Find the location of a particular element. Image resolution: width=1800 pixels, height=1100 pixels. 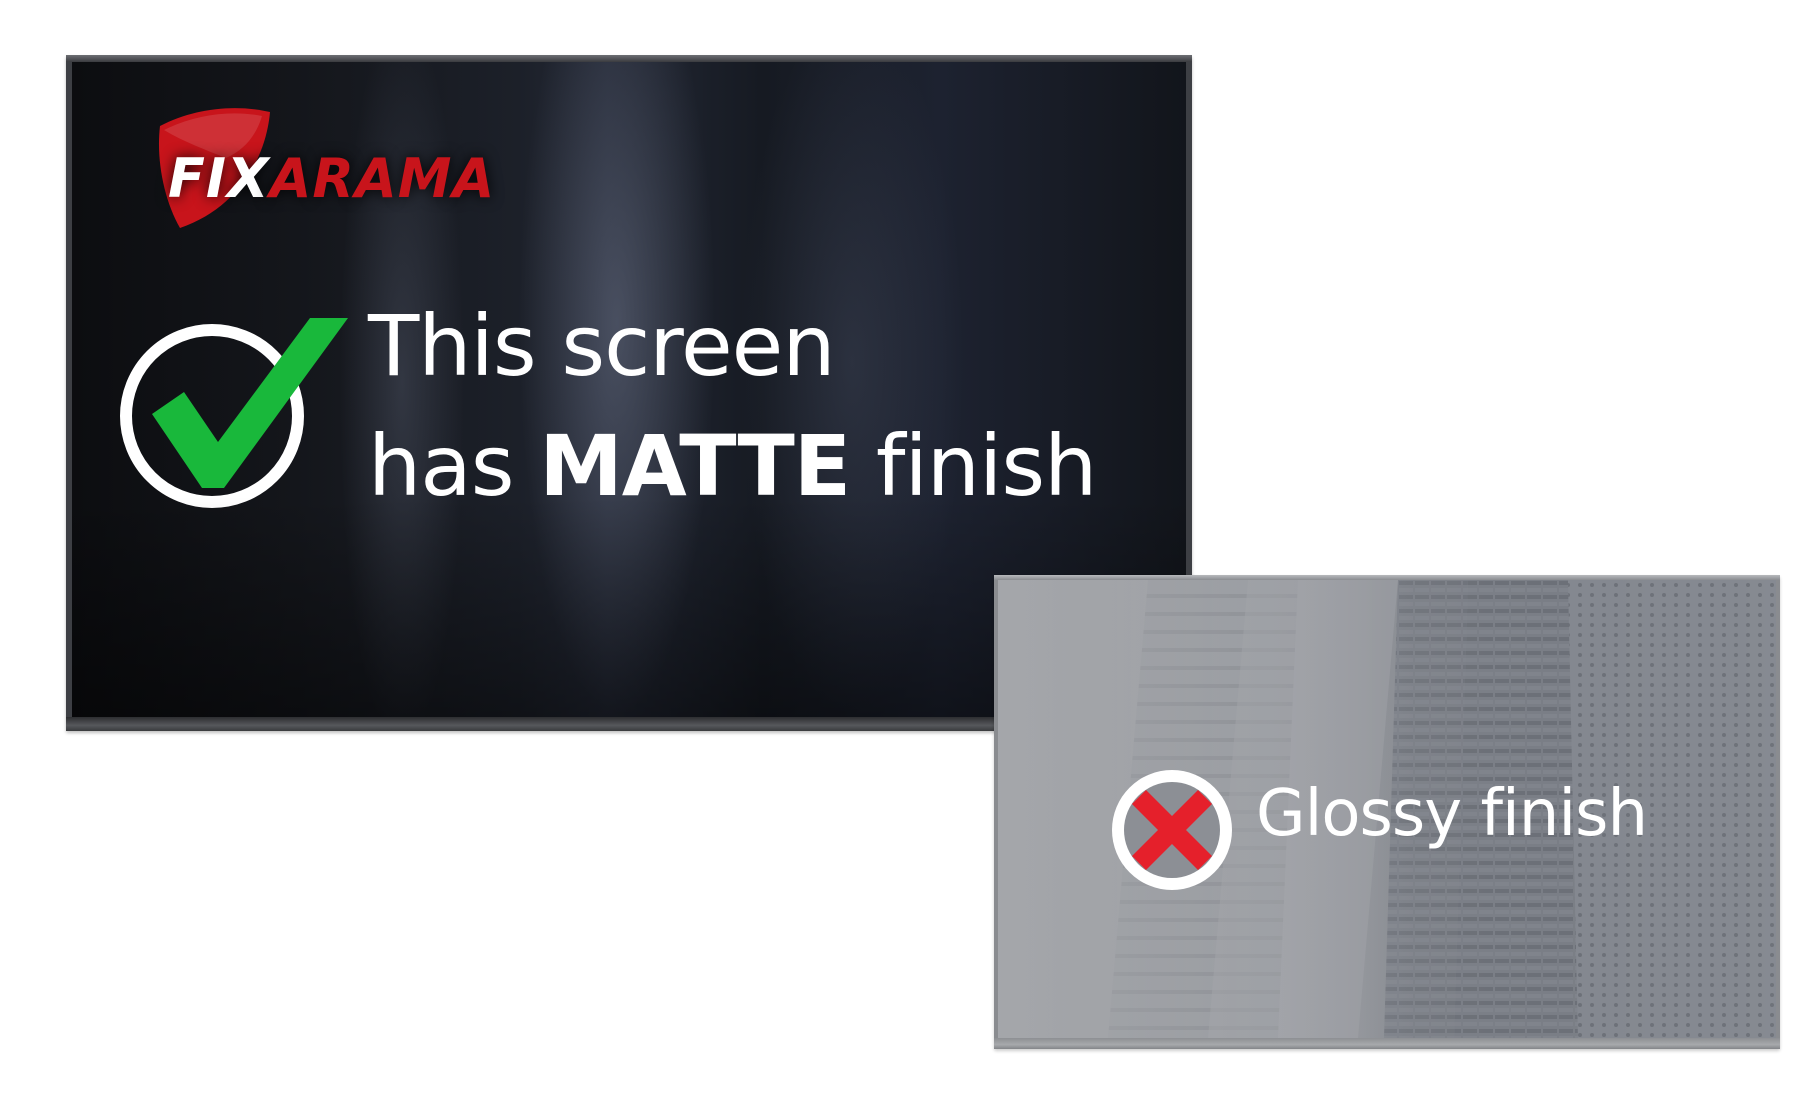

matte-emphasis: MATTE is located at coordinates (695, 466).